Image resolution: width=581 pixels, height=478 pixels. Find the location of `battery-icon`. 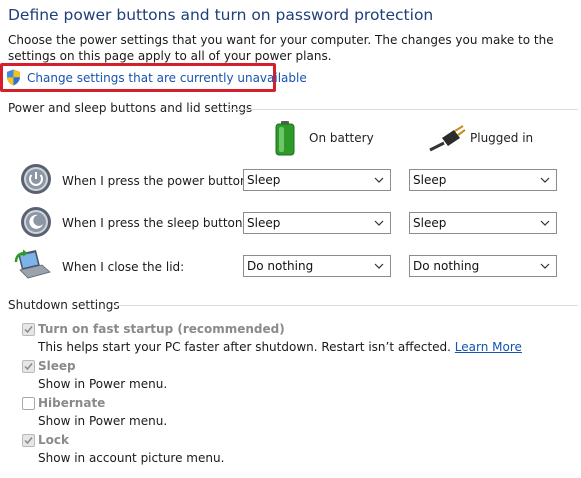

battery-icon is located at coordinates (285, 138).